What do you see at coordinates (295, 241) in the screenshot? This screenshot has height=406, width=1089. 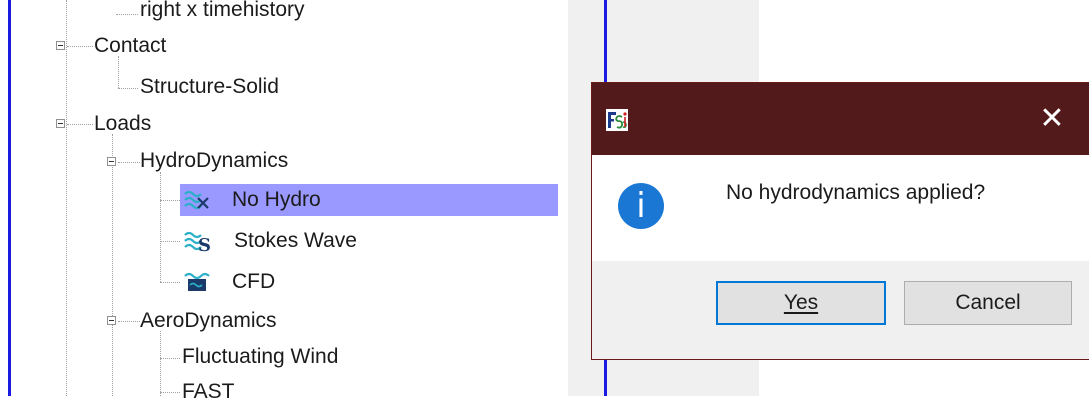 I see `tree-node-stokes-wave: Stokes Wave` at bounding box center [295, 241].